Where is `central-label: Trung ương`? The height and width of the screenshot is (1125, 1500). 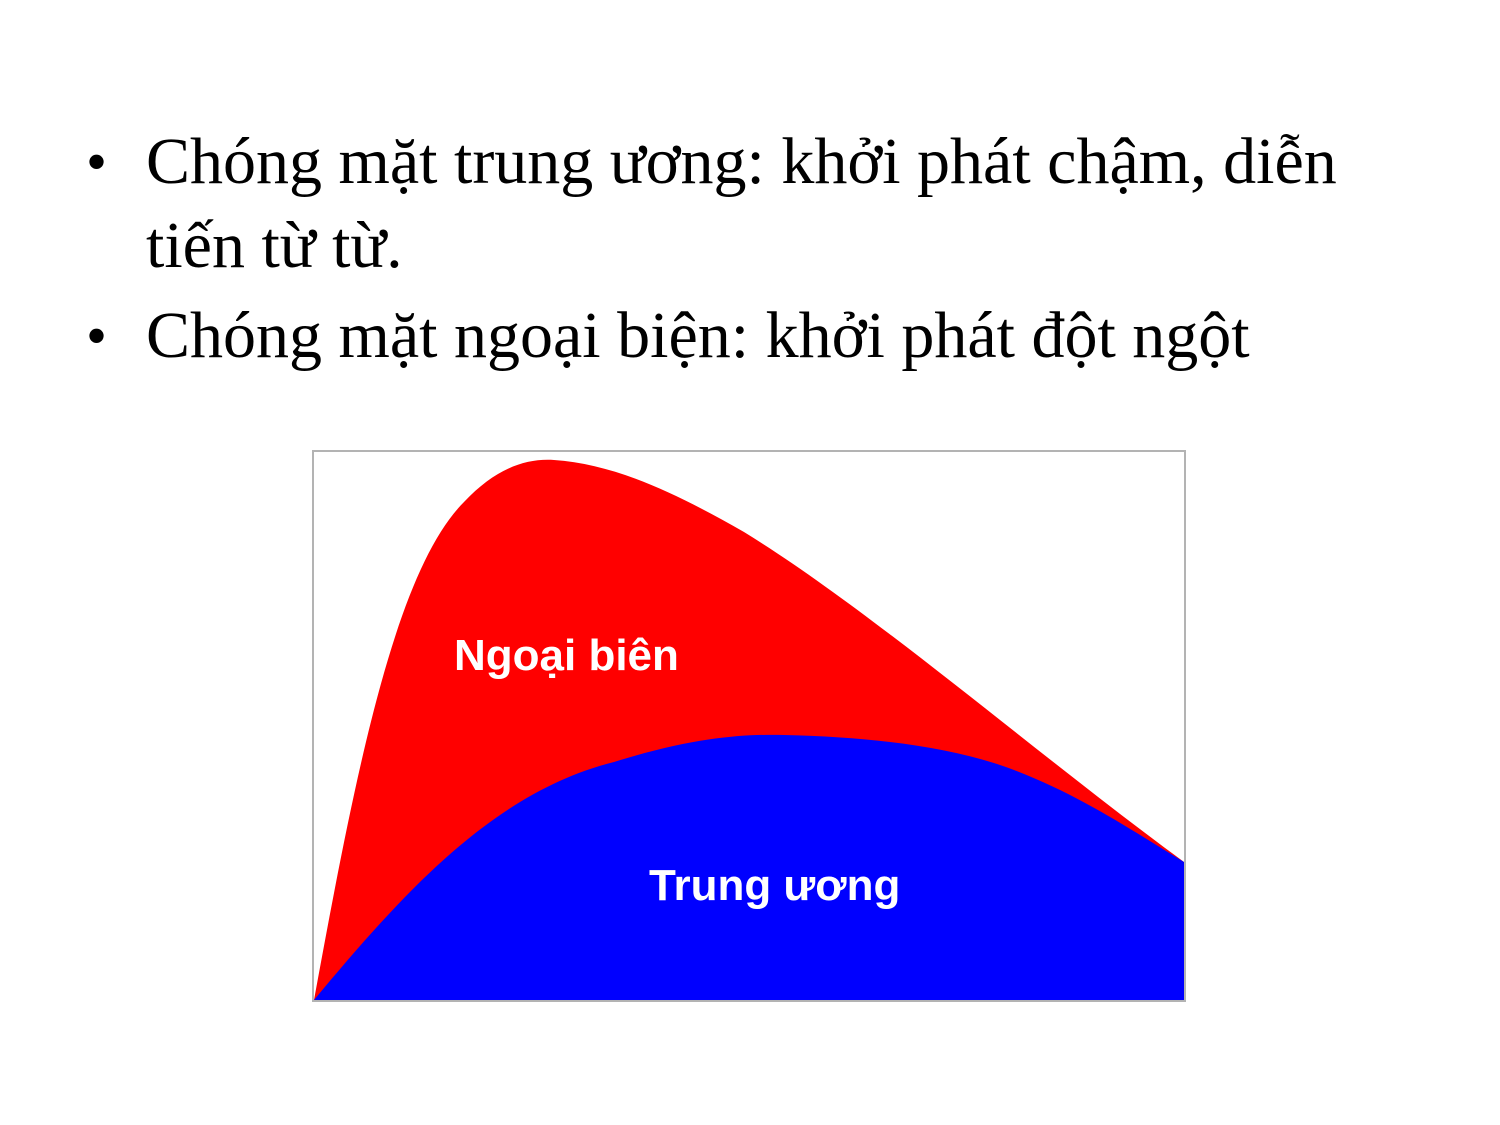 central-label: Trung ương is located at coordinates (774, 885).